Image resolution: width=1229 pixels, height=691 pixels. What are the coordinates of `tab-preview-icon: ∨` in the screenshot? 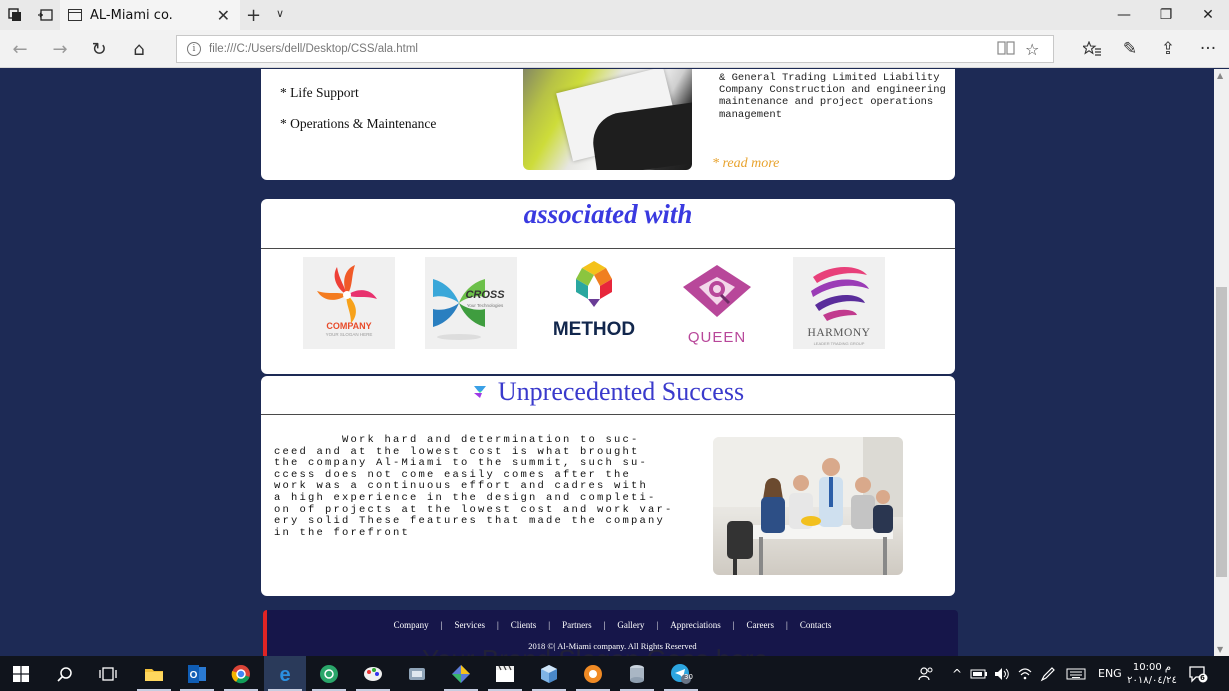 It's located at (280, 13).